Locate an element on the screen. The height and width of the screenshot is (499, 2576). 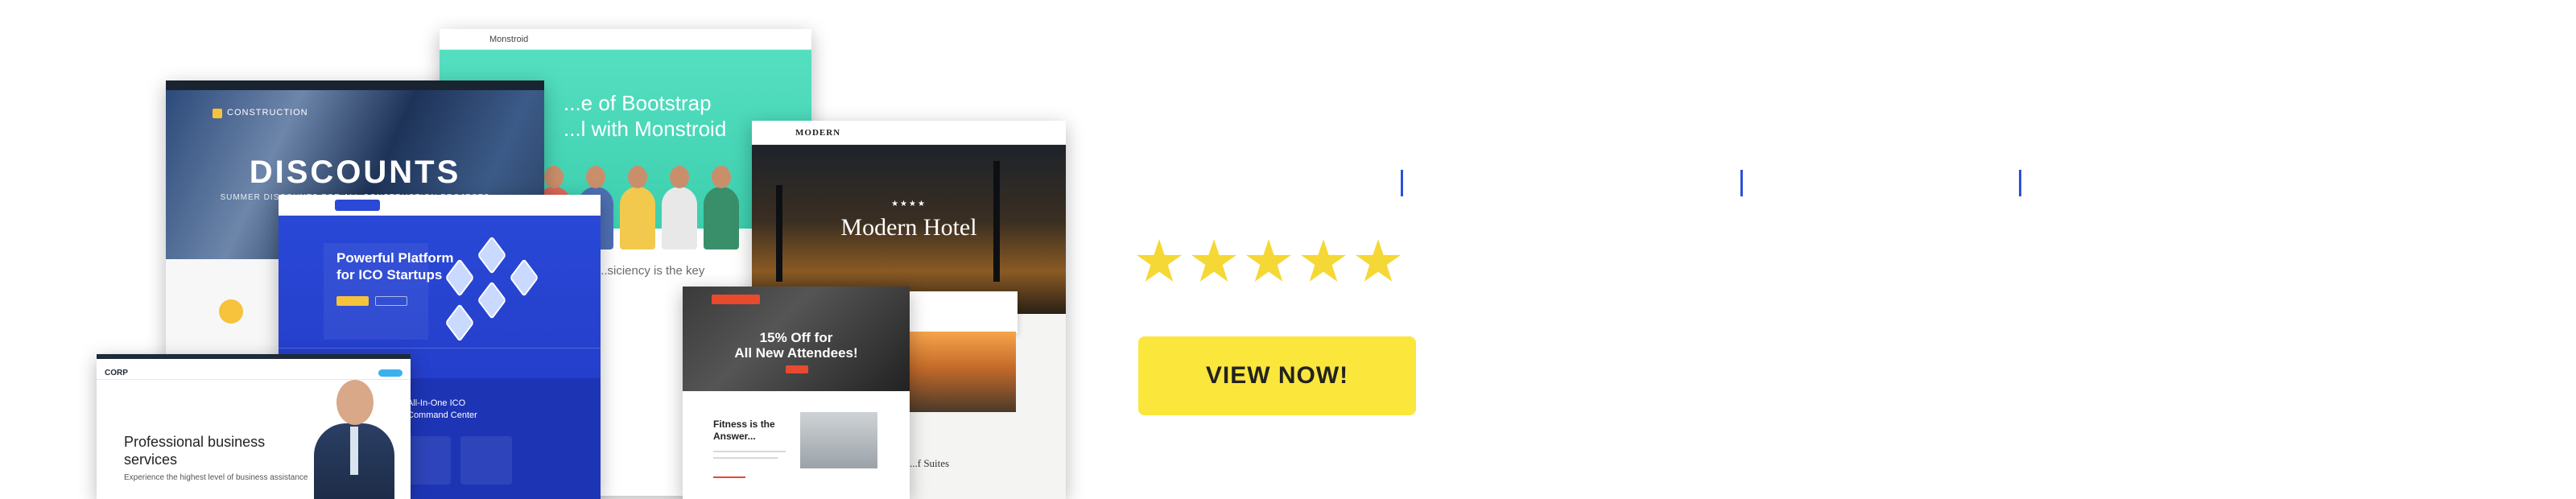
thumbnail-title: 15% Off for All New Attendees! is located at coordinates (796, 345).